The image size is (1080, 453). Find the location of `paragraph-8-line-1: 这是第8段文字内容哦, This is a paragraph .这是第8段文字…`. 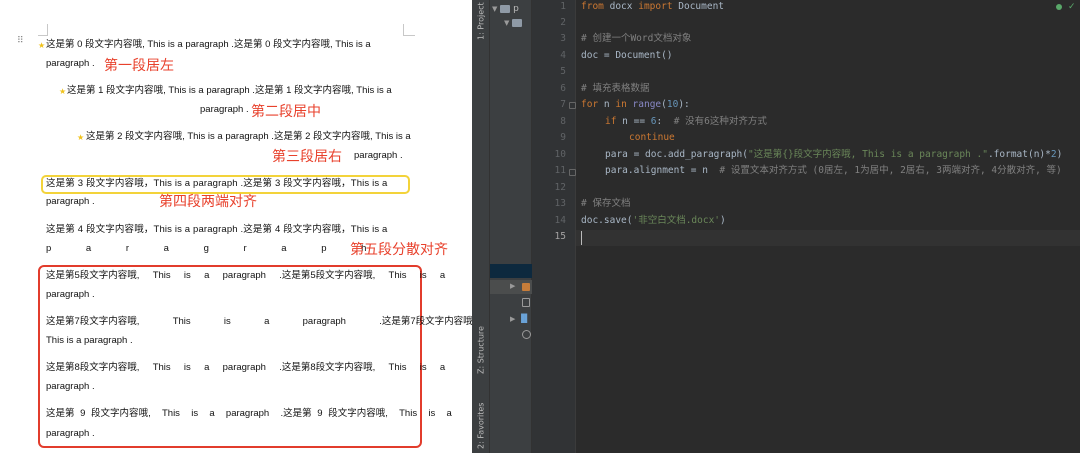

paragraph-8-line-1: 这是第8段文字内容哦, This is a paragraph .这是第8段文字… is located at coordinates (245, 368).